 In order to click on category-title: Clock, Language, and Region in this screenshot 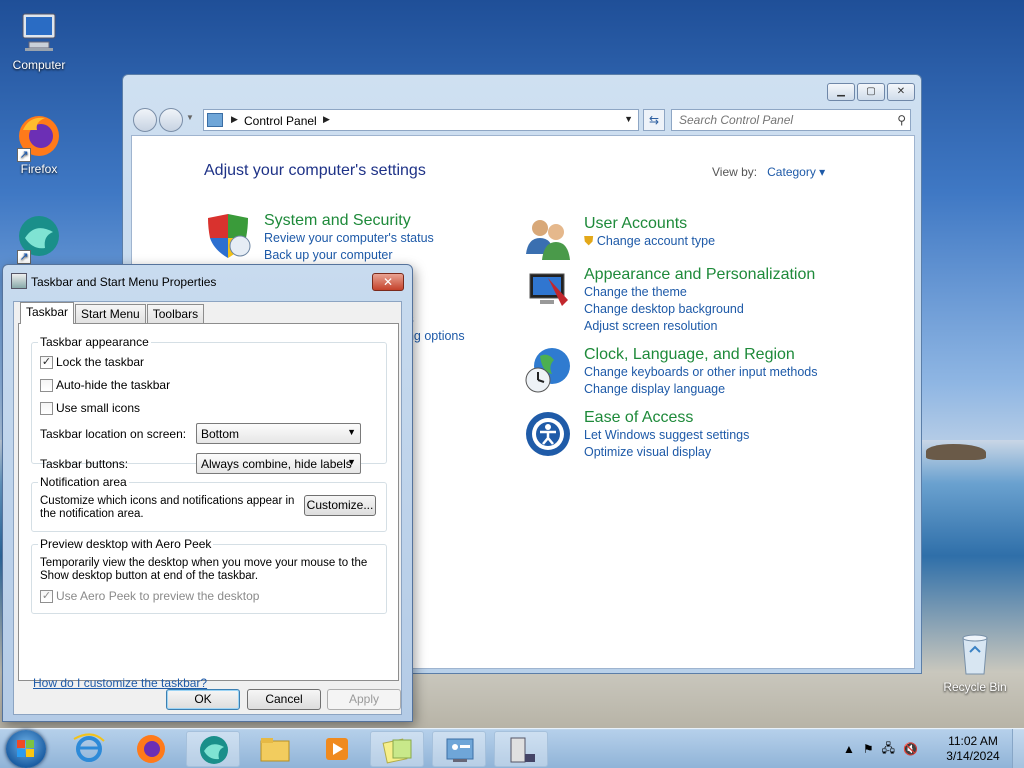, I will do `click(700, 355)`.